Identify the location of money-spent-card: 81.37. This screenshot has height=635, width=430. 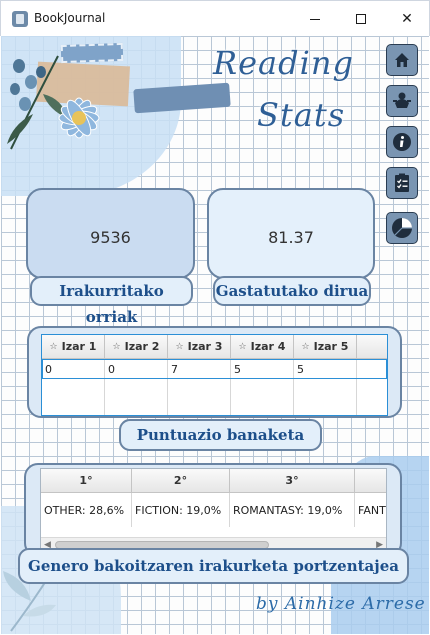
(291, 233).